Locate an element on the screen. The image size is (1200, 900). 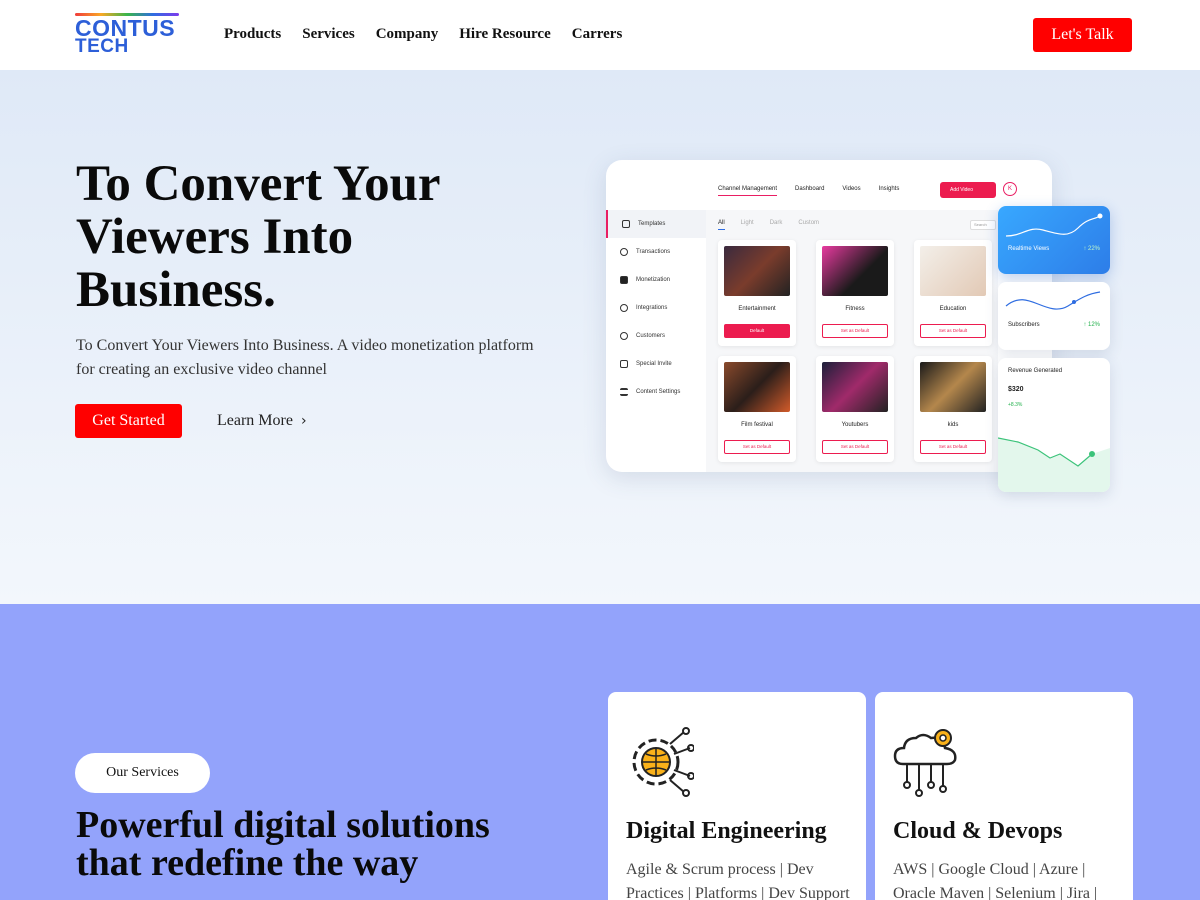
dash-sidebar-item: Content Settings is located at coordinates (656, 392).